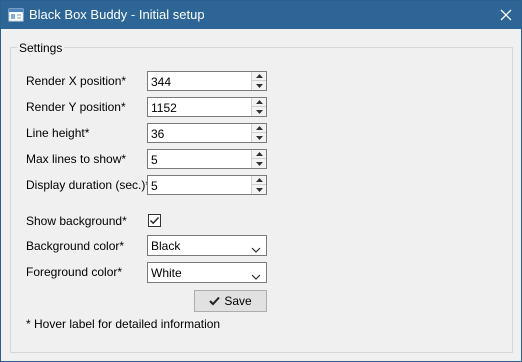 This screenshot has height=362, width=522. What do you see at coordinates (161, 82) in the screenshot?
I see `render-x-value: 344` at bounding box center [161, 82].